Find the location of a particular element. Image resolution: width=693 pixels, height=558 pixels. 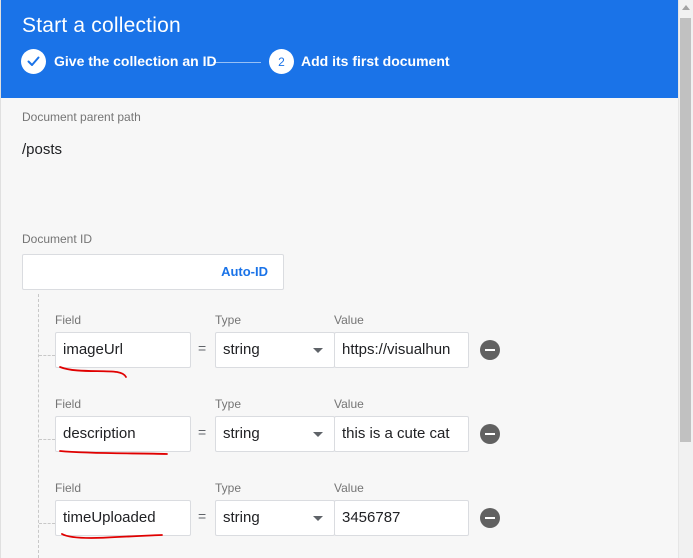

scroll-up-arrow-icon is located at coordinates (686, 7).